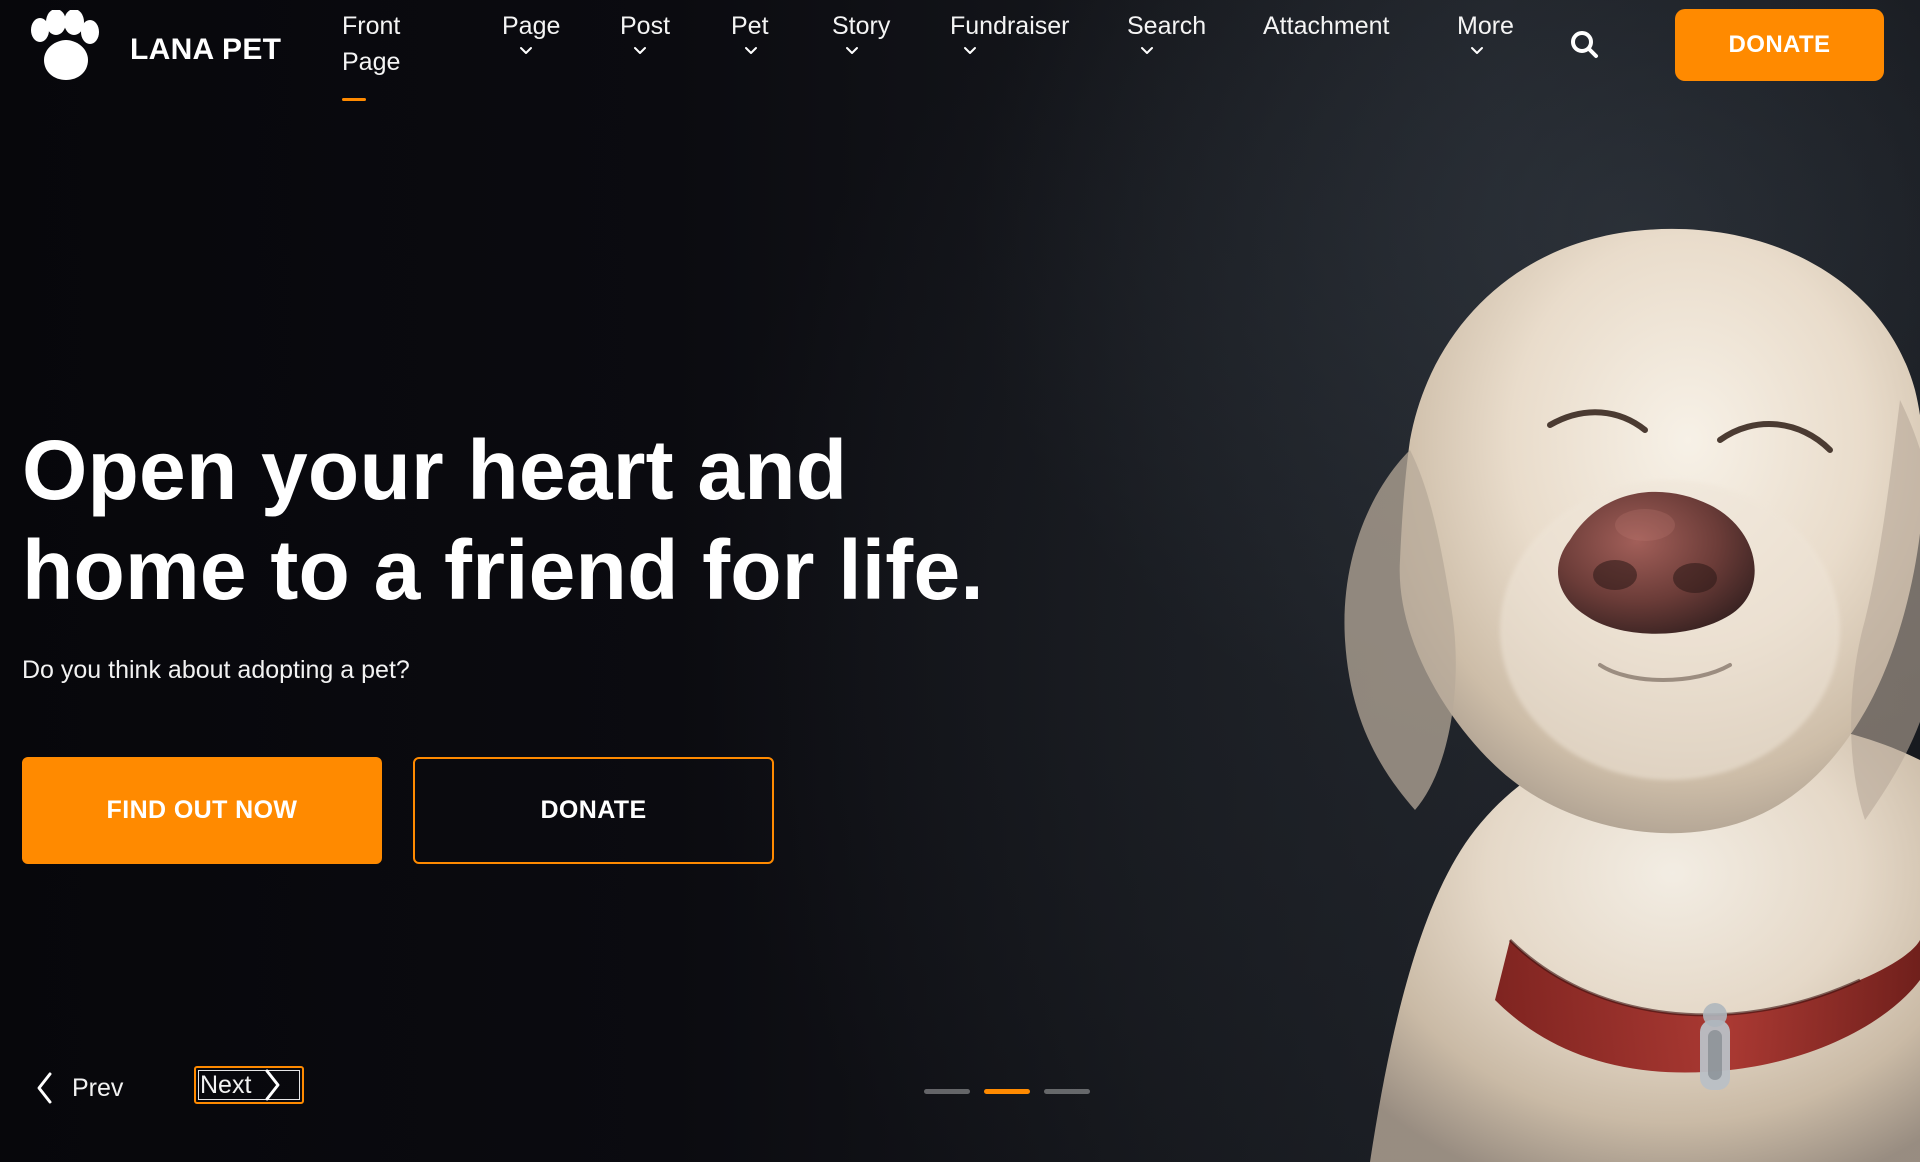 The width and height of the screenshot is (1920, 1162). I want to click on hero-subtext: Do you think about adopting a pet?, so click(216, 670).